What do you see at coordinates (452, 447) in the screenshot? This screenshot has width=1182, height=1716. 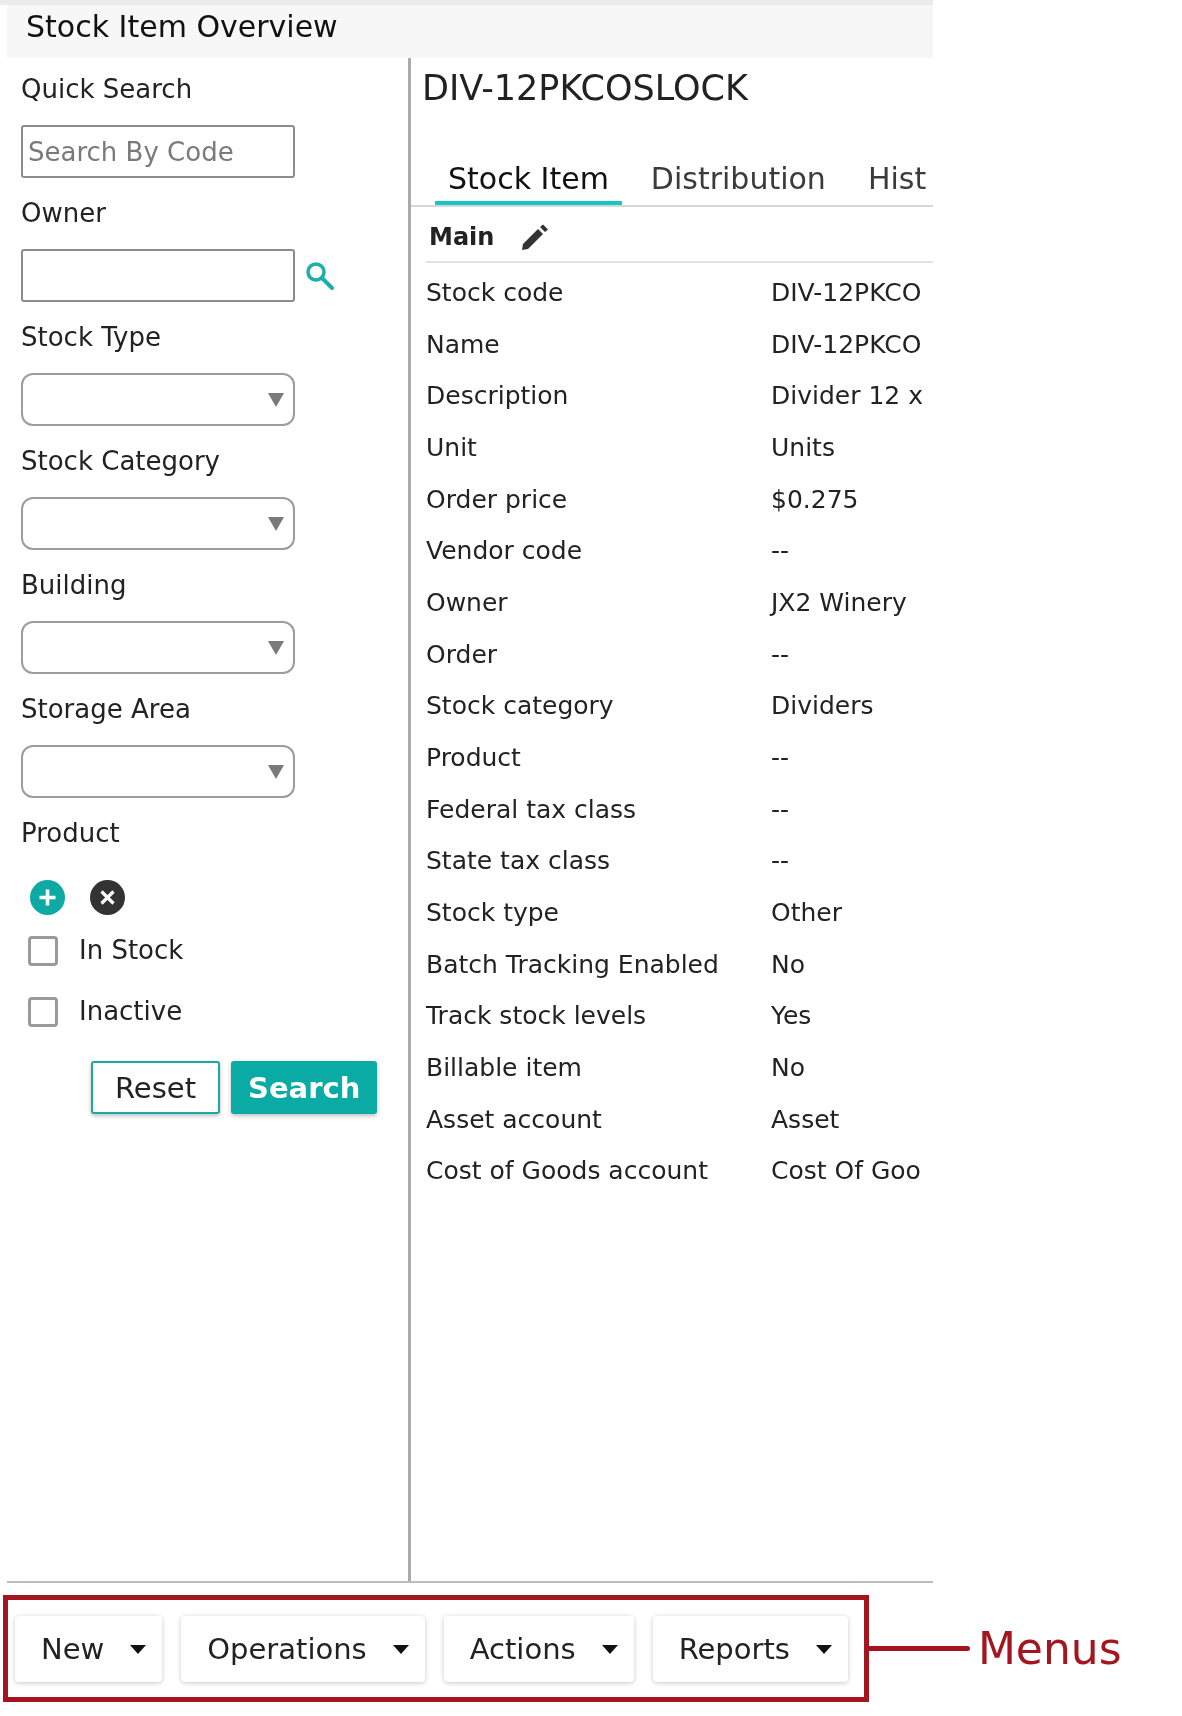 I see `property-label: Unit` at bounding box center [452, 447].